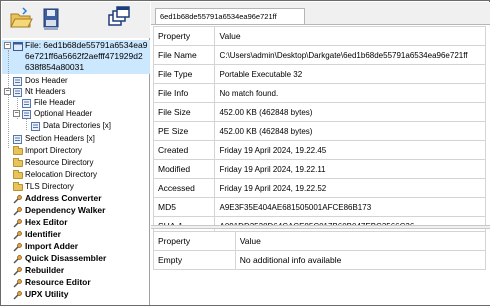 The height and width of the screenshot is (306, 490). I want to click on table-row: File Size 452.00 KB (462848 bytes), so click(319, 112).